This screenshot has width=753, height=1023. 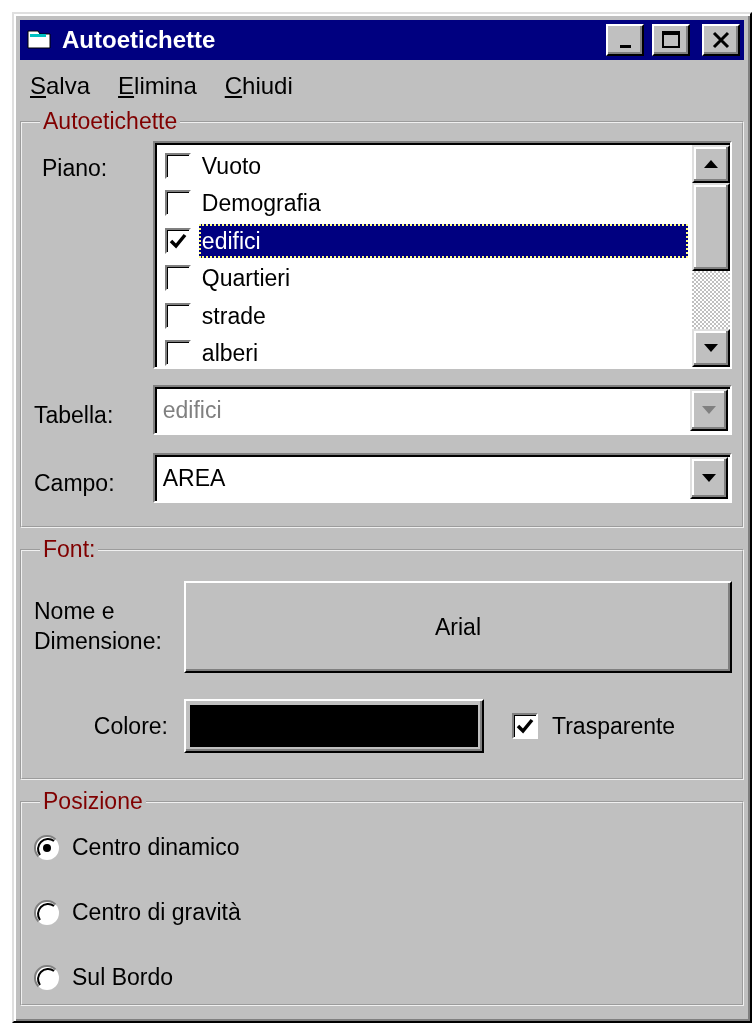 What do you see at coordinates (40, 40) in the screenshot?
I see `app-icon` at bounding box center [40, 40].